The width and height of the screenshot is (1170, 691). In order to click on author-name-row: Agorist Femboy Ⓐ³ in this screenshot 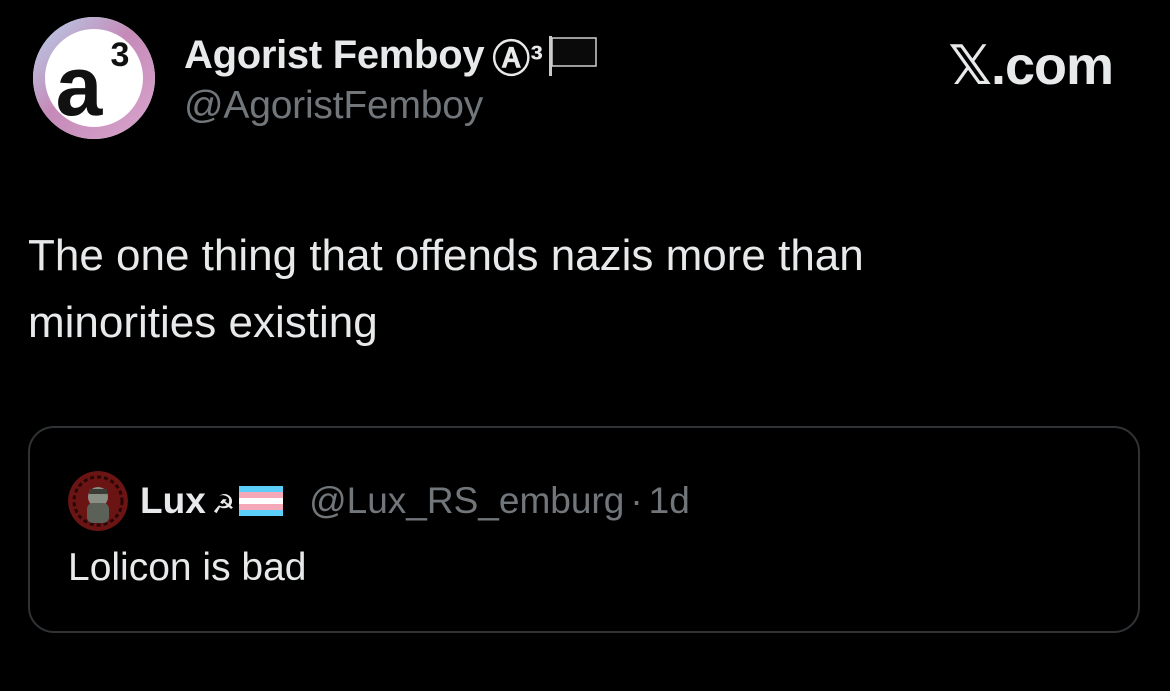, I will do `click(391, 55)`.